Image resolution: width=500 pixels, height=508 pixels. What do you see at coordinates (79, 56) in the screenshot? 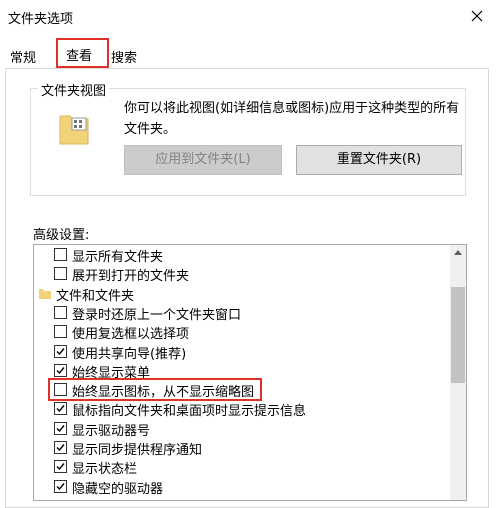
I see `tab-view-label: 查看` at bounding box center [79, 56].